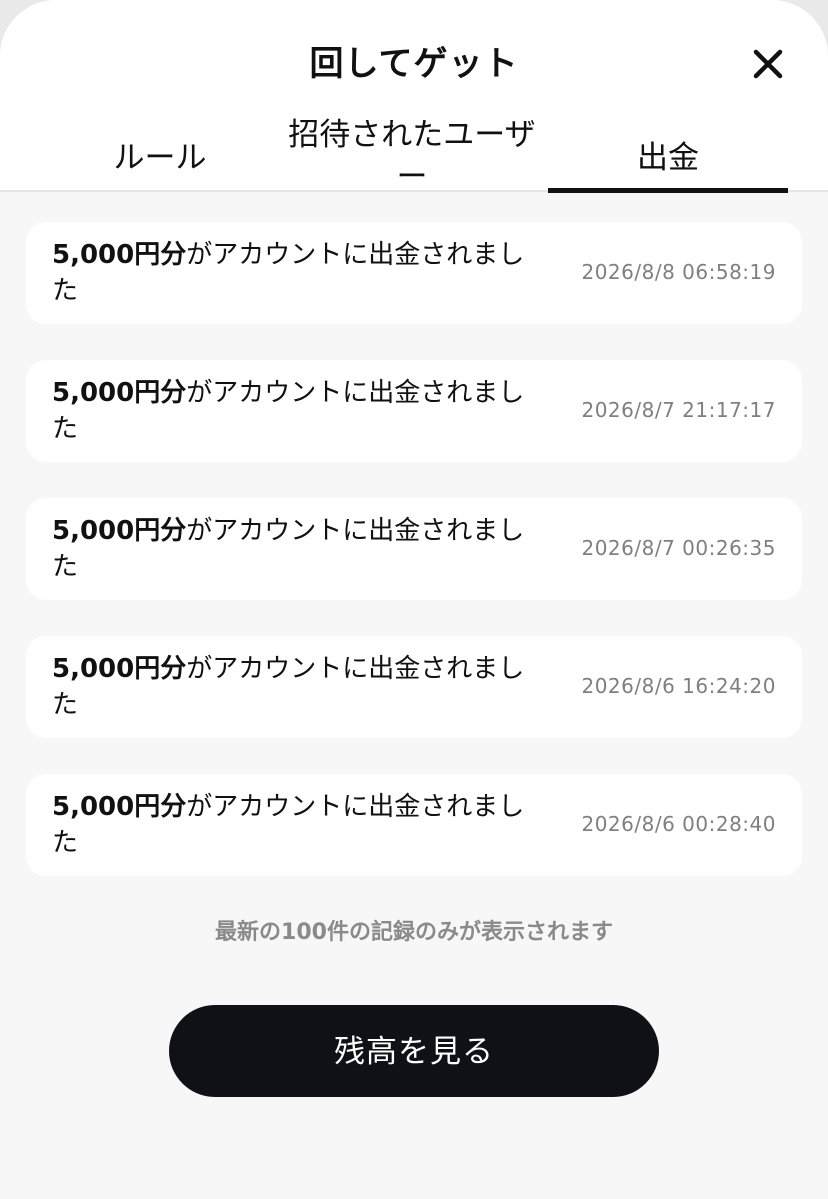 This screenshot has height=1199, width=828. What do you see at coordinates (414, 932) in the screenshot?
I see `records-limit-note: 最新の100件の記録のみが表示されます` at bounding box center [414, 932].